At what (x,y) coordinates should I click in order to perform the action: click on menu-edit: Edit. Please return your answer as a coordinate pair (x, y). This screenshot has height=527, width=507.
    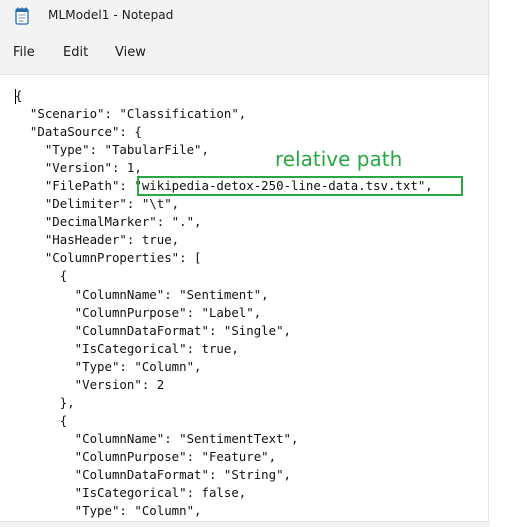
    Looking at the image, I should click on (75, 52).